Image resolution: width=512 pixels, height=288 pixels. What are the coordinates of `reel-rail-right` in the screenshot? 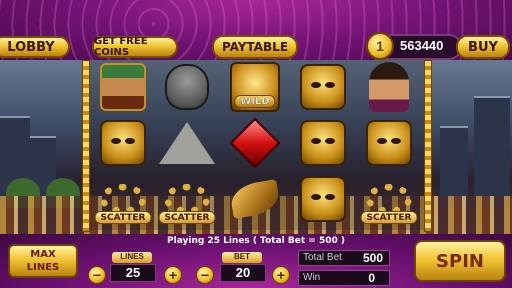 It's located at (428, 146).